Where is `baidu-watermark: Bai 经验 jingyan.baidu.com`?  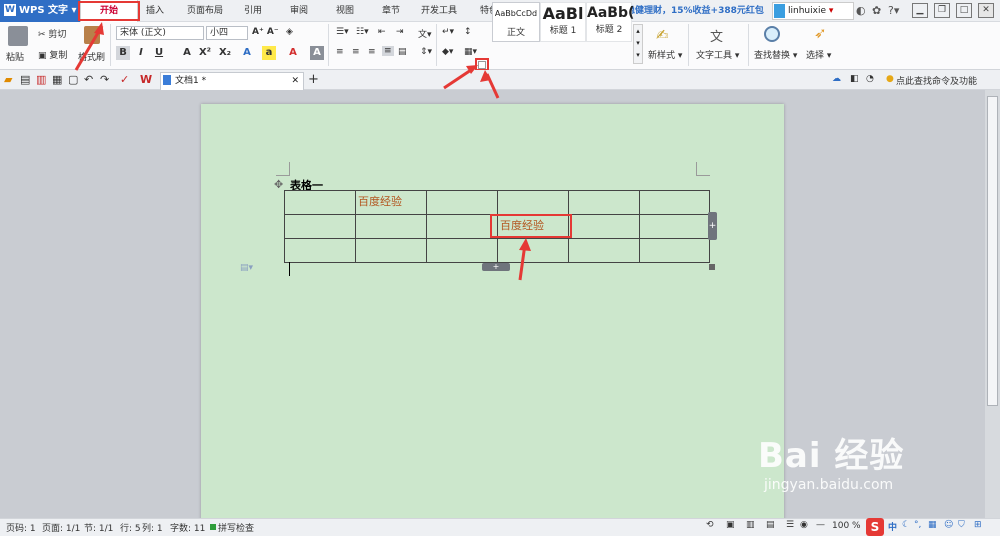 baidu-watermark: Bai 经验 jingyan.baidu.com is located at coordinates (858, 460).